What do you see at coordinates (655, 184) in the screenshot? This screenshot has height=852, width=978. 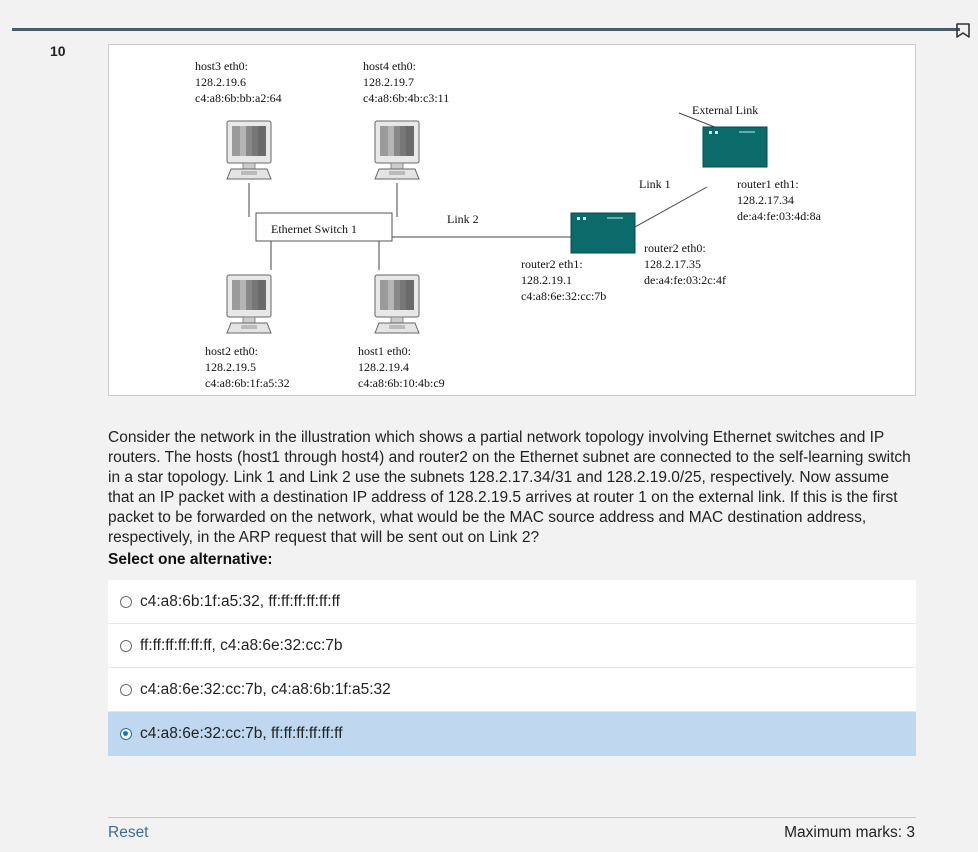 I see `link1-label: Link 1` at bounding box center [655, 184].